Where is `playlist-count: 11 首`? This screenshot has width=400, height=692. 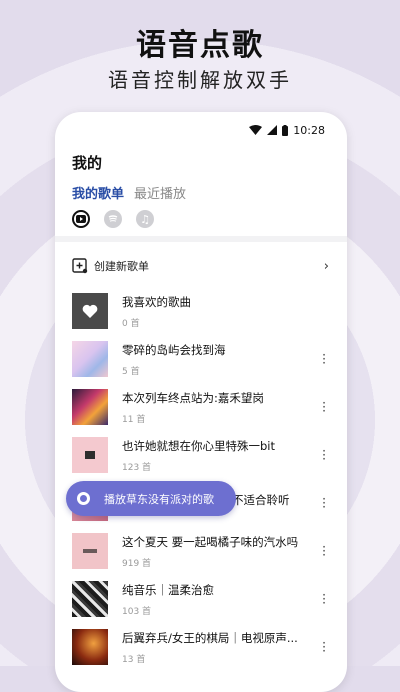
playlist-count: 11 首 is located at coordinates (134, 419).